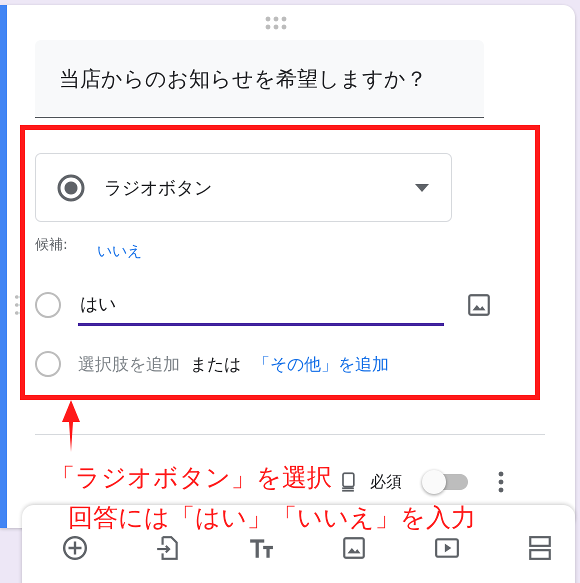 Image resolution: width=580 pixels, height=583 pixels. I want to click on suggestion-label: 候補:, so click(52, 245).